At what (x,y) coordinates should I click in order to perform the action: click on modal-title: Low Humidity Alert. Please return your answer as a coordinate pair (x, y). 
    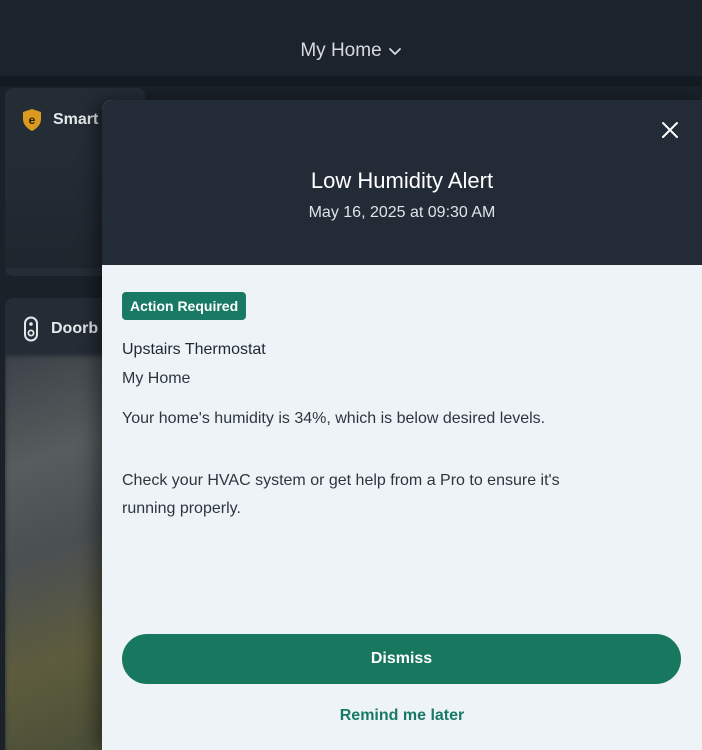
    Looking at the image, I should click on (402, 180).